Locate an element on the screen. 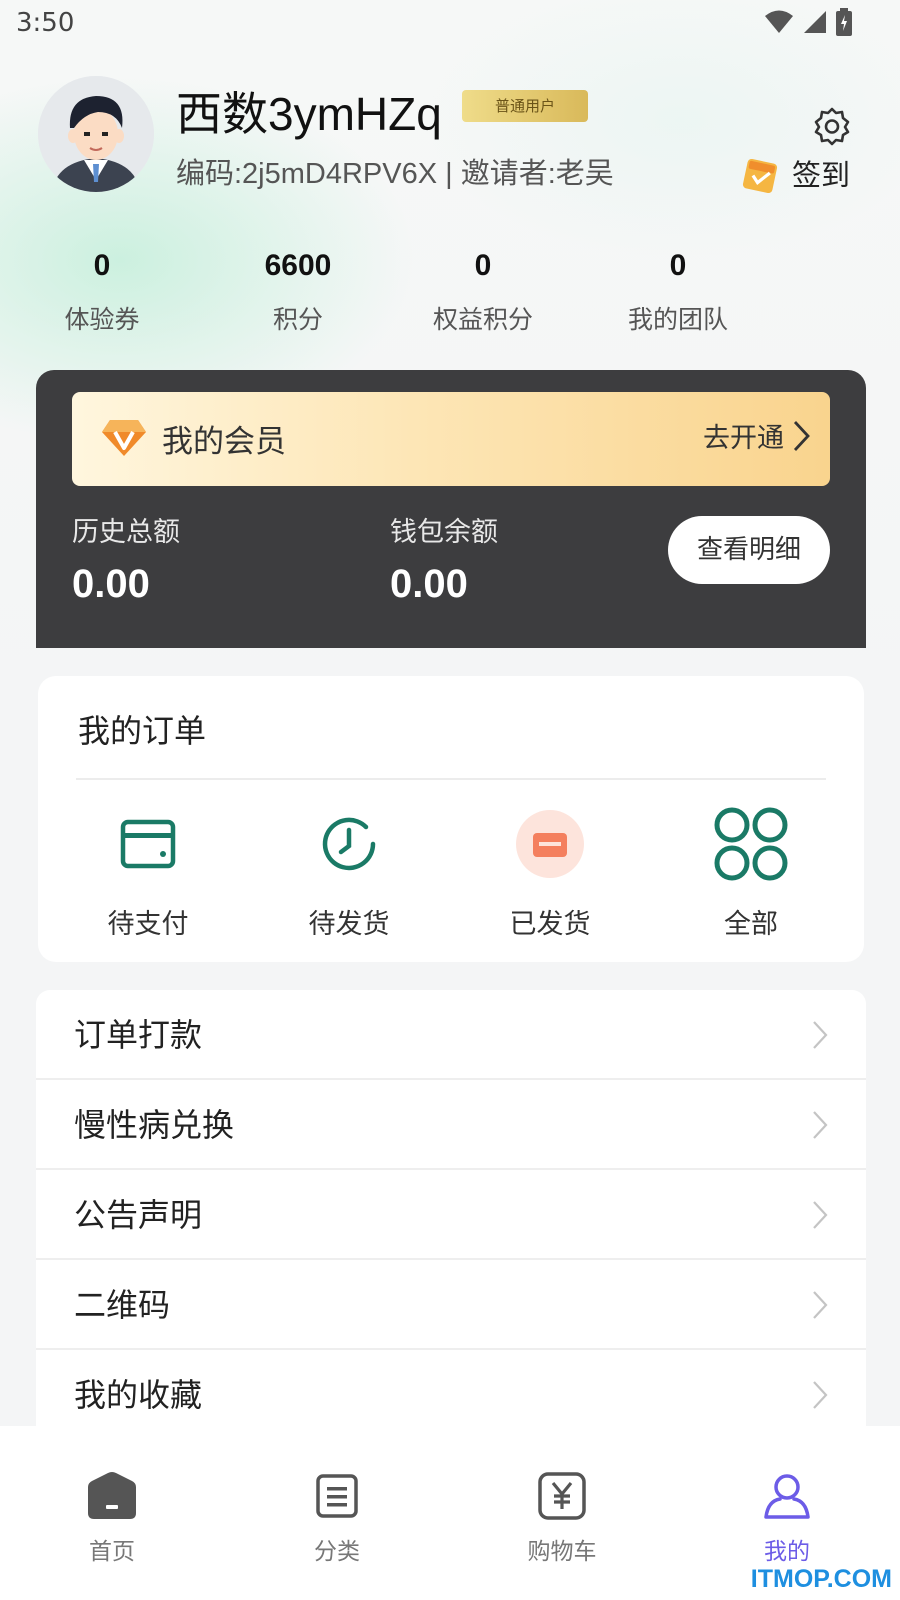 The width and height of the screenshot is (900, 1600). stat-points: 6600 积分 is located at coordinates (298, 291).